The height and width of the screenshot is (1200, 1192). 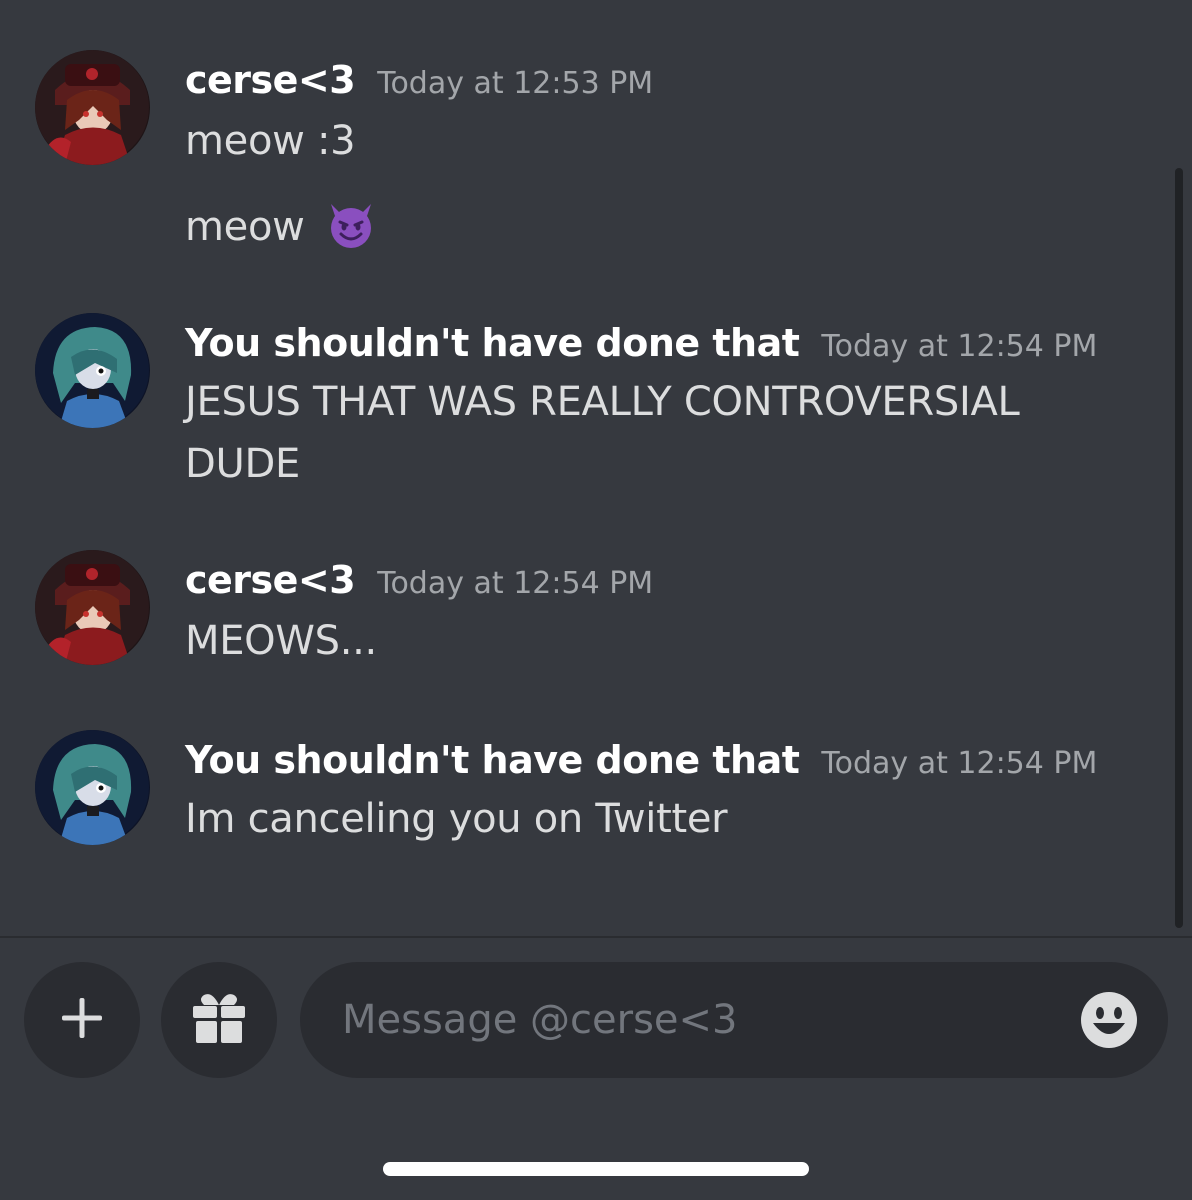 I want to click on gift-button, so click(x=219, y=1020).